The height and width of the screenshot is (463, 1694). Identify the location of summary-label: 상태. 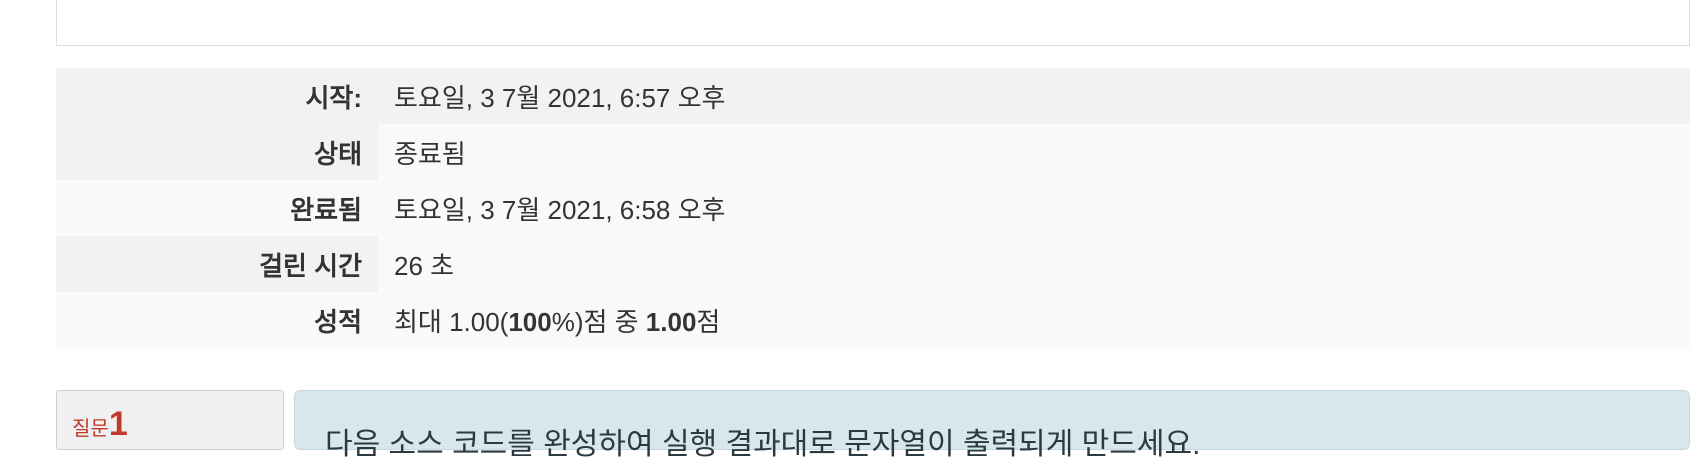
(217, 152).